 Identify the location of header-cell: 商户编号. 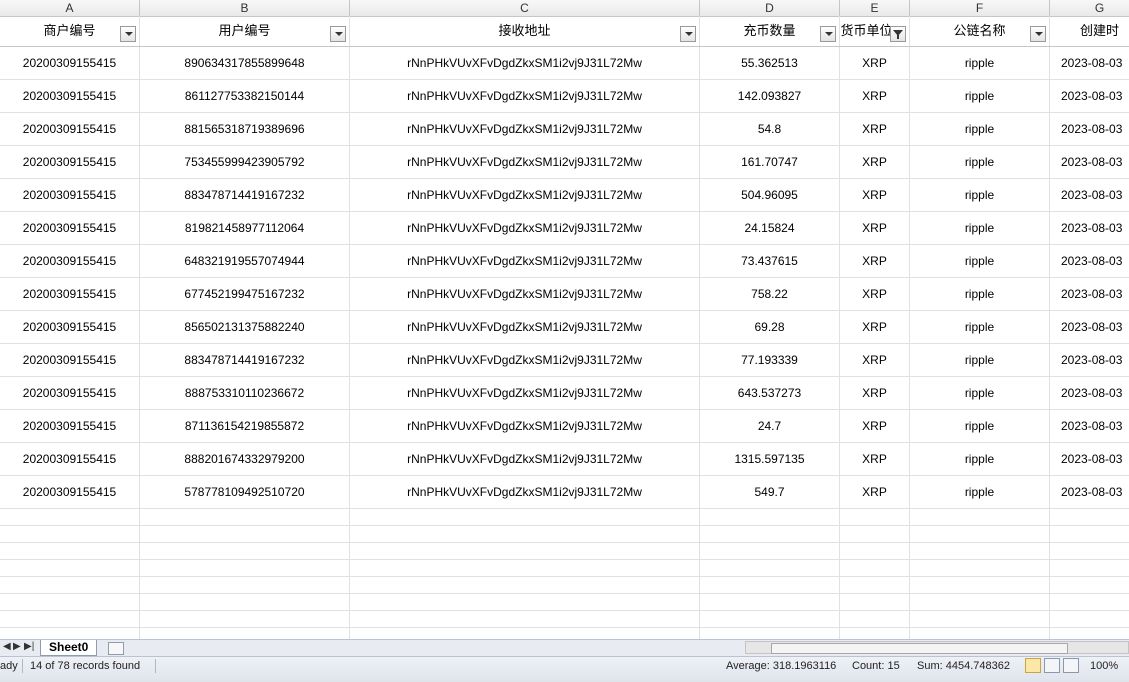
(70, 31).